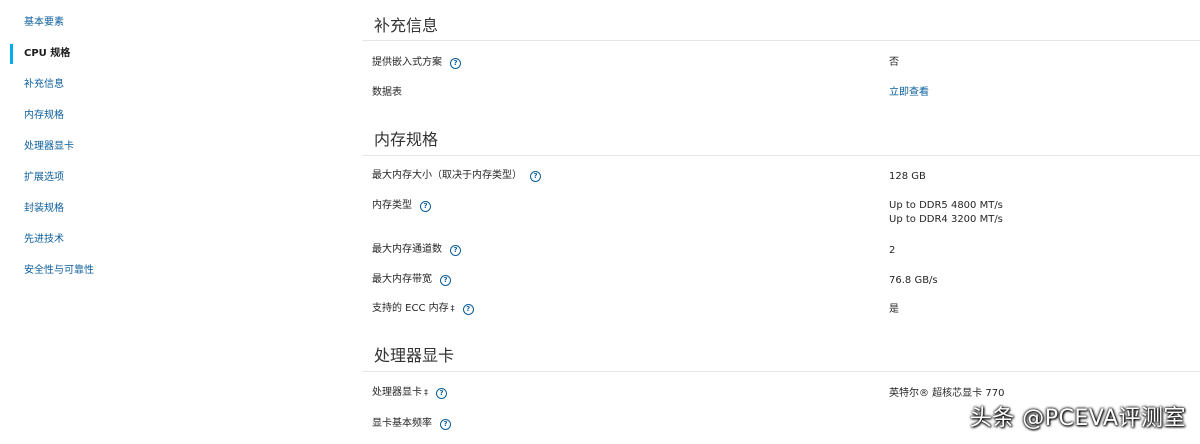  Describe the element at coordinates (11, 54) in the screenshot. I see `active-nav-indicator` at that location.